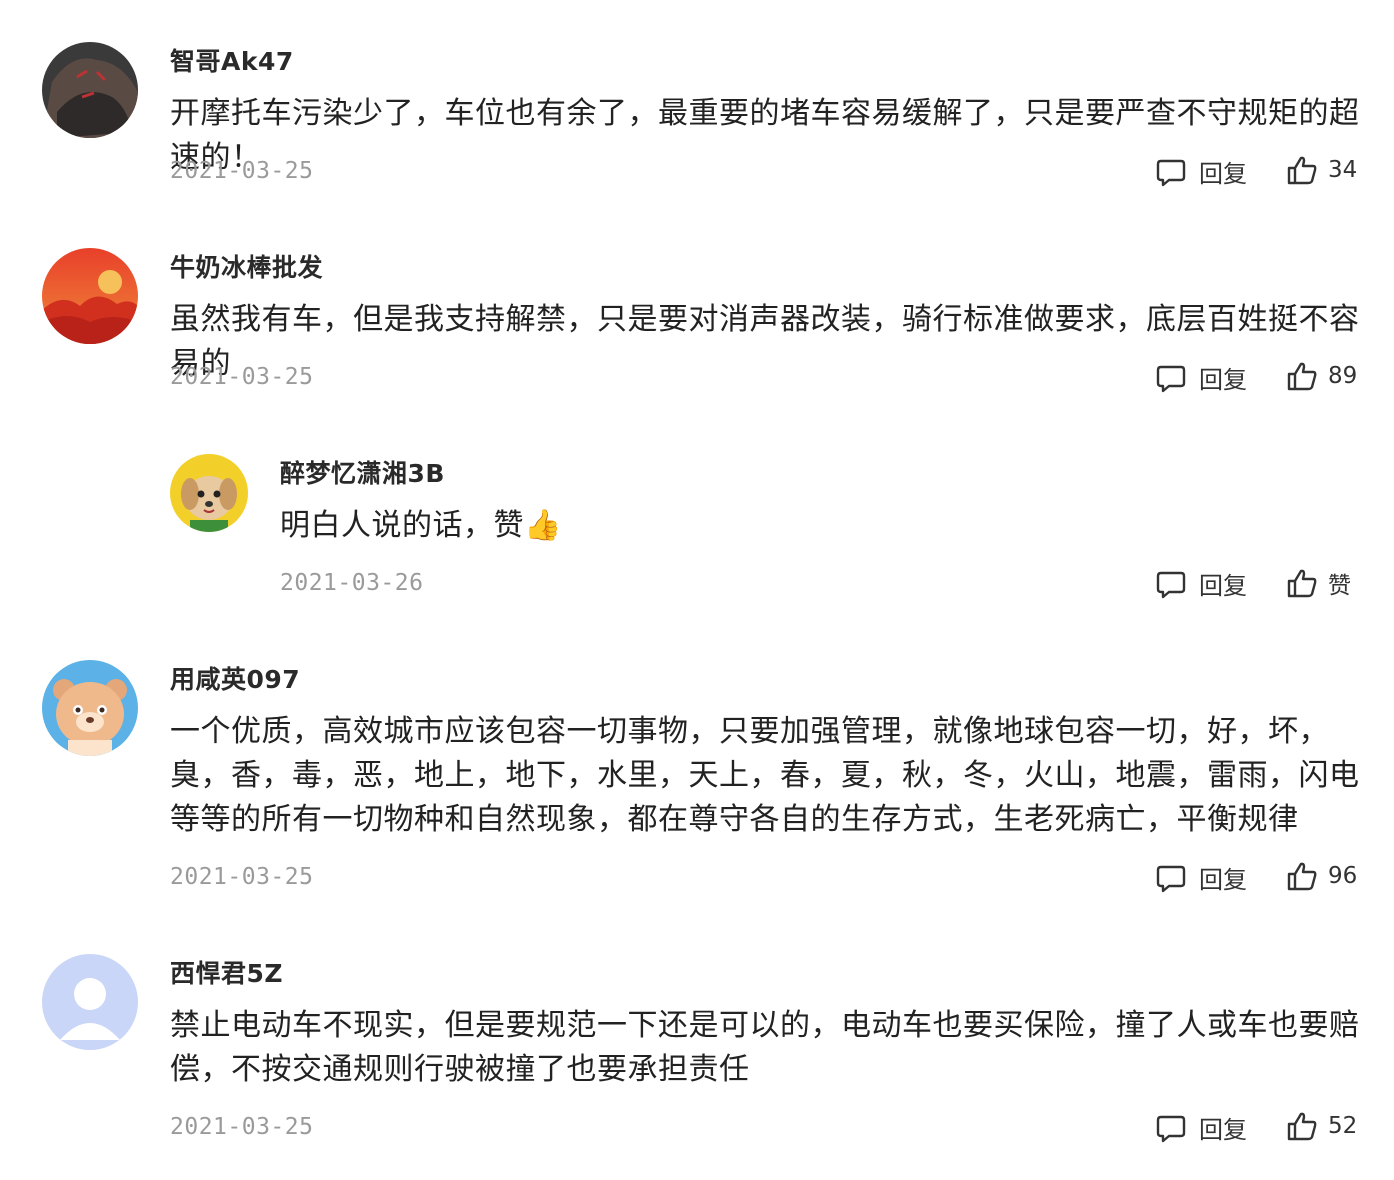 The height and width of the screenshot is (1180, 1394). Describe the element at coordinates (232, 60) in the screenshot. I see `username: 智哥Ak47` at that location.